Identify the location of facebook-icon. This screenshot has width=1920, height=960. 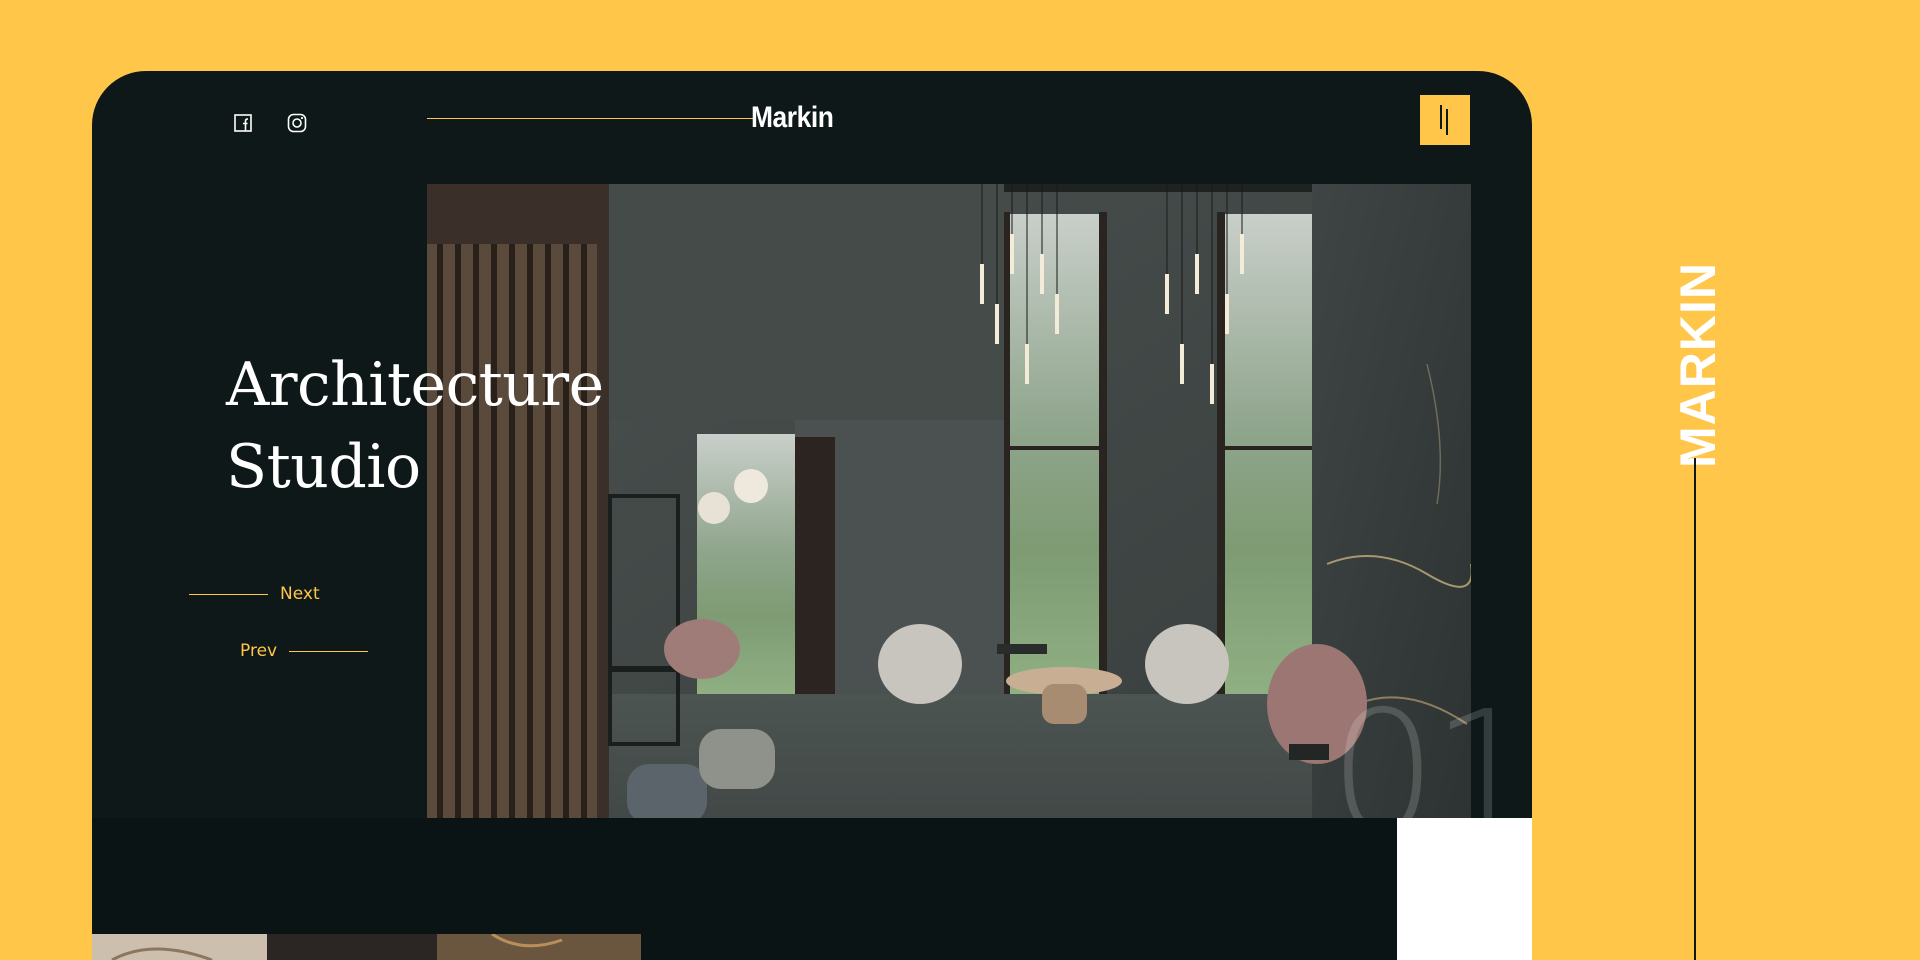
(243, 123).